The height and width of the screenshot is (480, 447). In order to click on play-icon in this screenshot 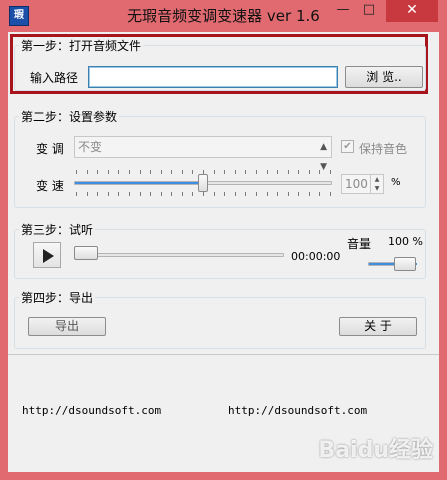, I will do `click(48, 256)`.